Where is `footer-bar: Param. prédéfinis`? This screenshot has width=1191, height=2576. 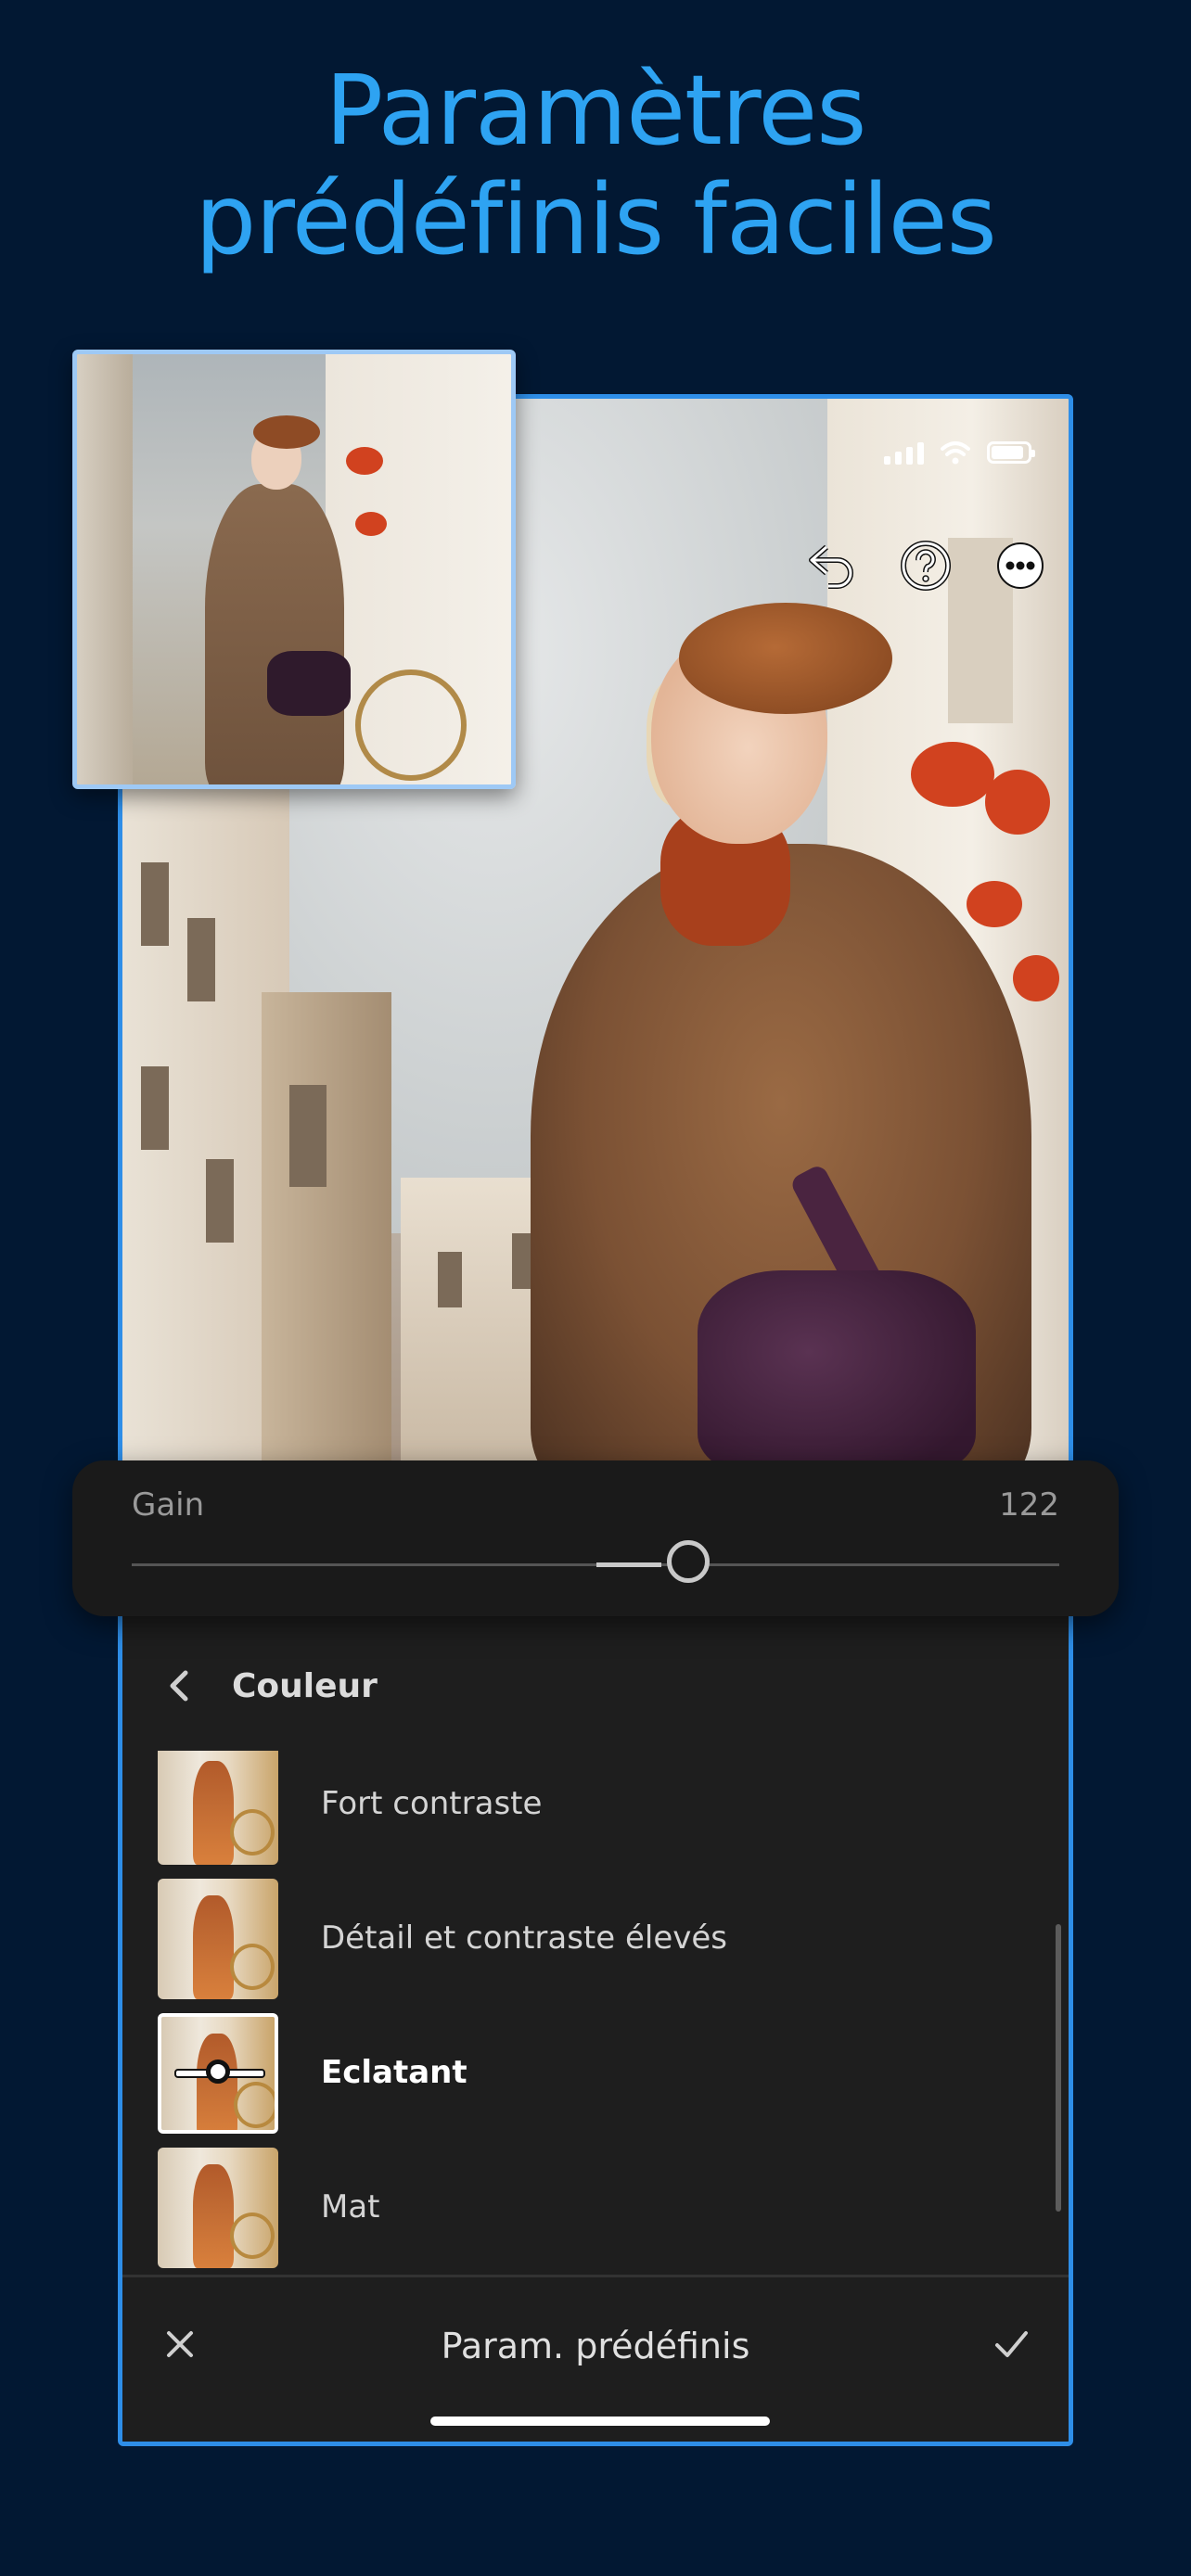
footer-bar: Param. prédéfinis is located at coordinates (595, 2358).